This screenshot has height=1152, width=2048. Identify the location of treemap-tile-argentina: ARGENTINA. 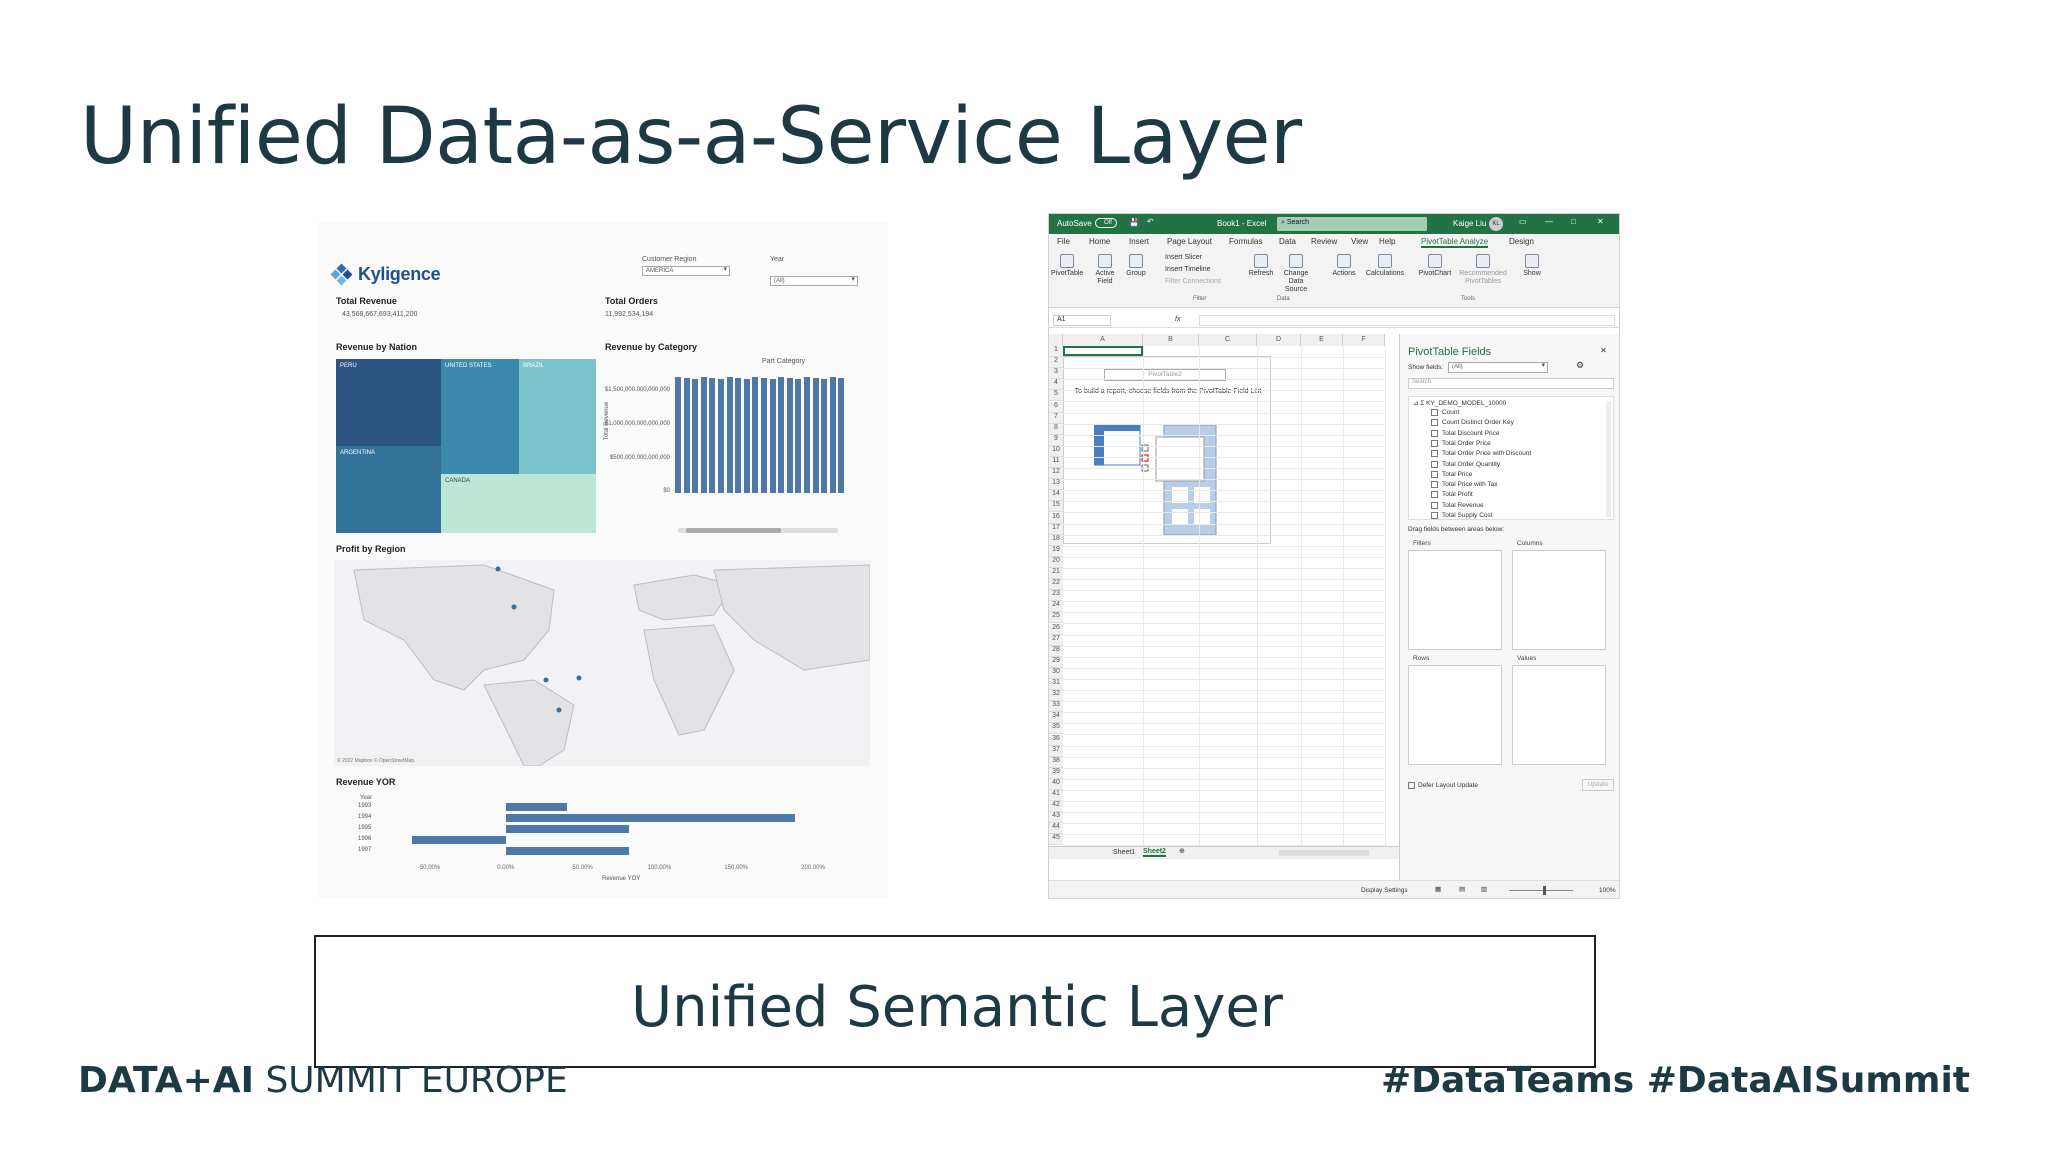
(388, 489).